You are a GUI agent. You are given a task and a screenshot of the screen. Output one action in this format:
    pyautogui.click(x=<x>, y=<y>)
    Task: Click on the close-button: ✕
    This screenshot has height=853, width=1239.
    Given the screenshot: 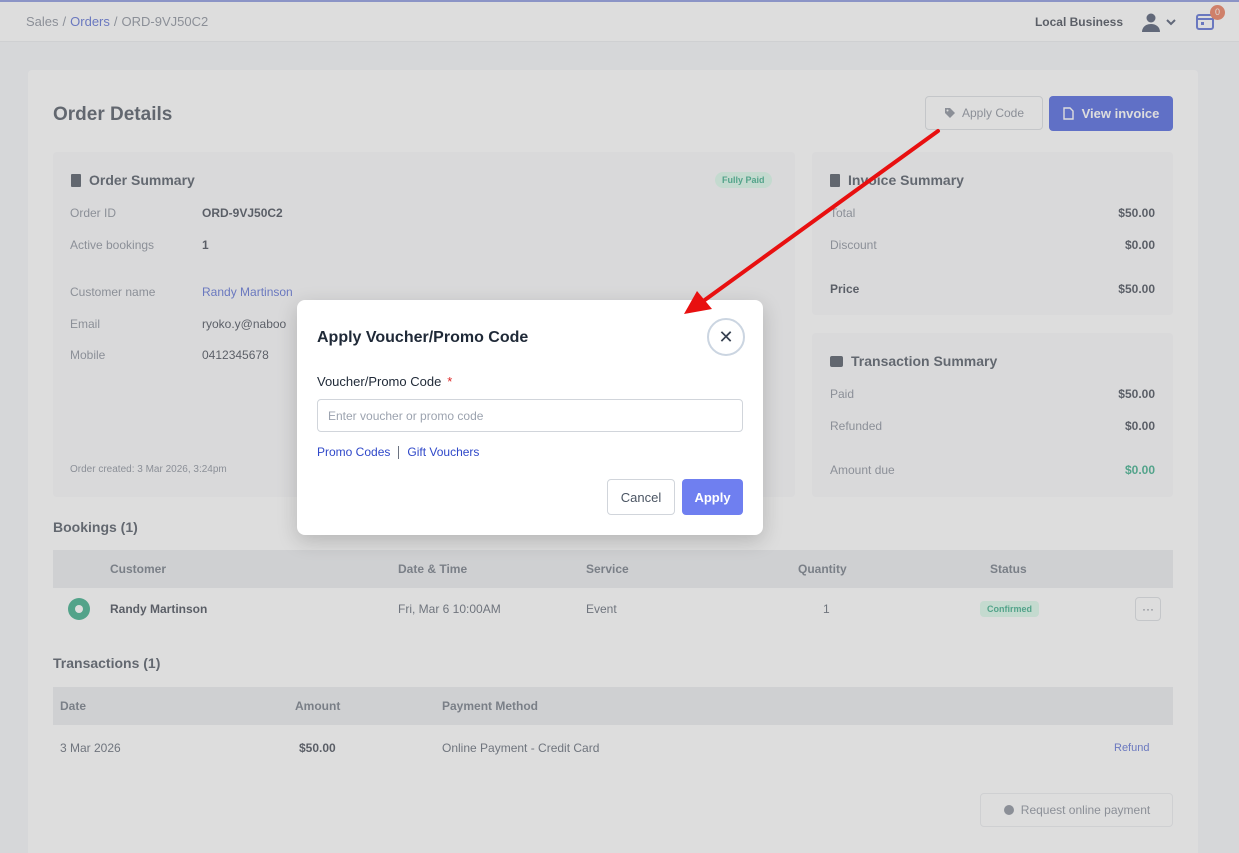 What is the action you would take?
    pyautogui.click(x=726, y=337)
    